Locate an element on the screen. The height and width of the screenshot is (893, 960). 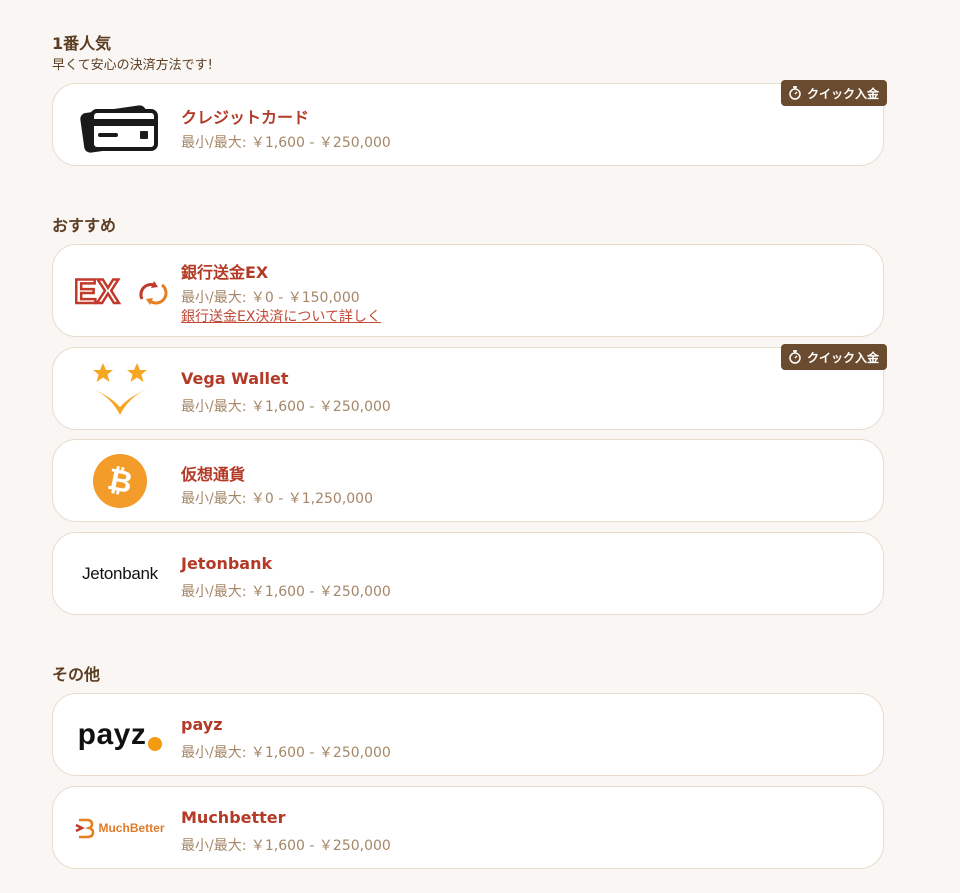
muchbetter-logo: MuchBetter is located at coordinates (120, 827).